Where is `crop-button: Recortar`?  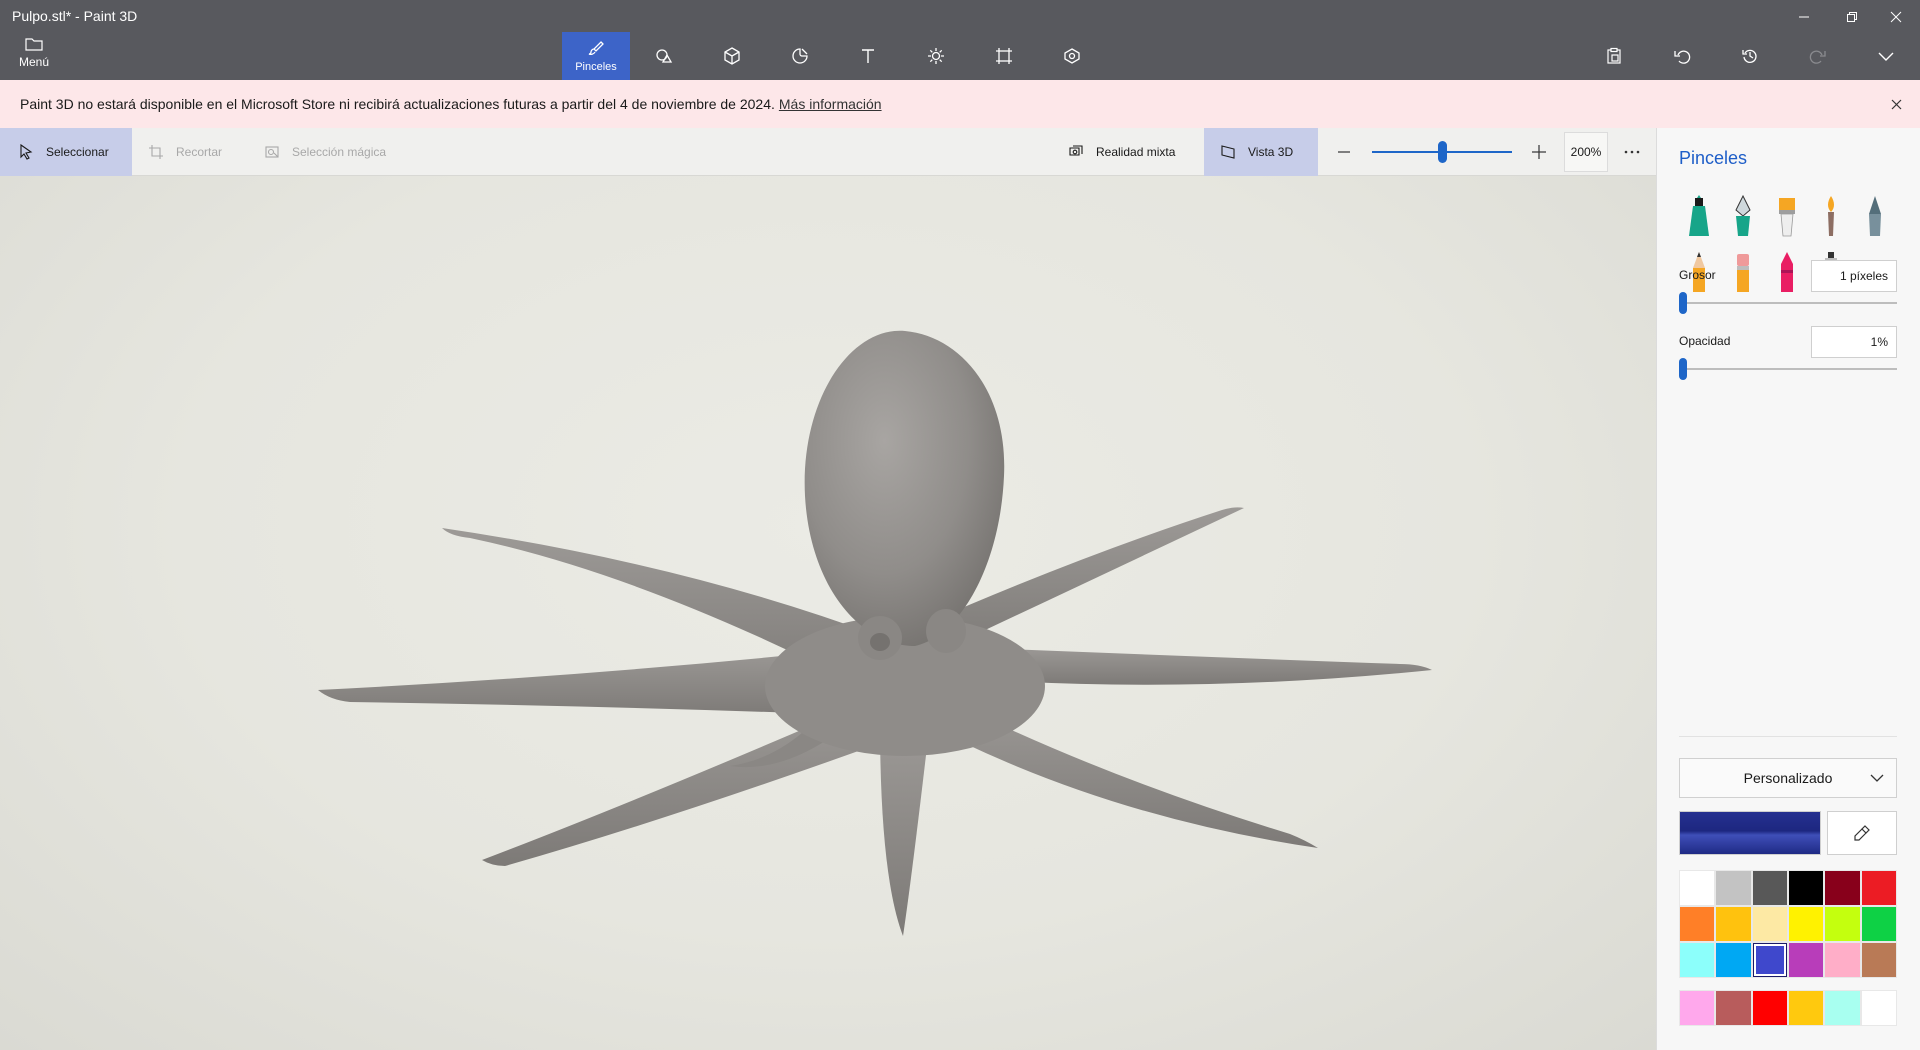 crop-button: Recortar is located at coordinates (185, 152).